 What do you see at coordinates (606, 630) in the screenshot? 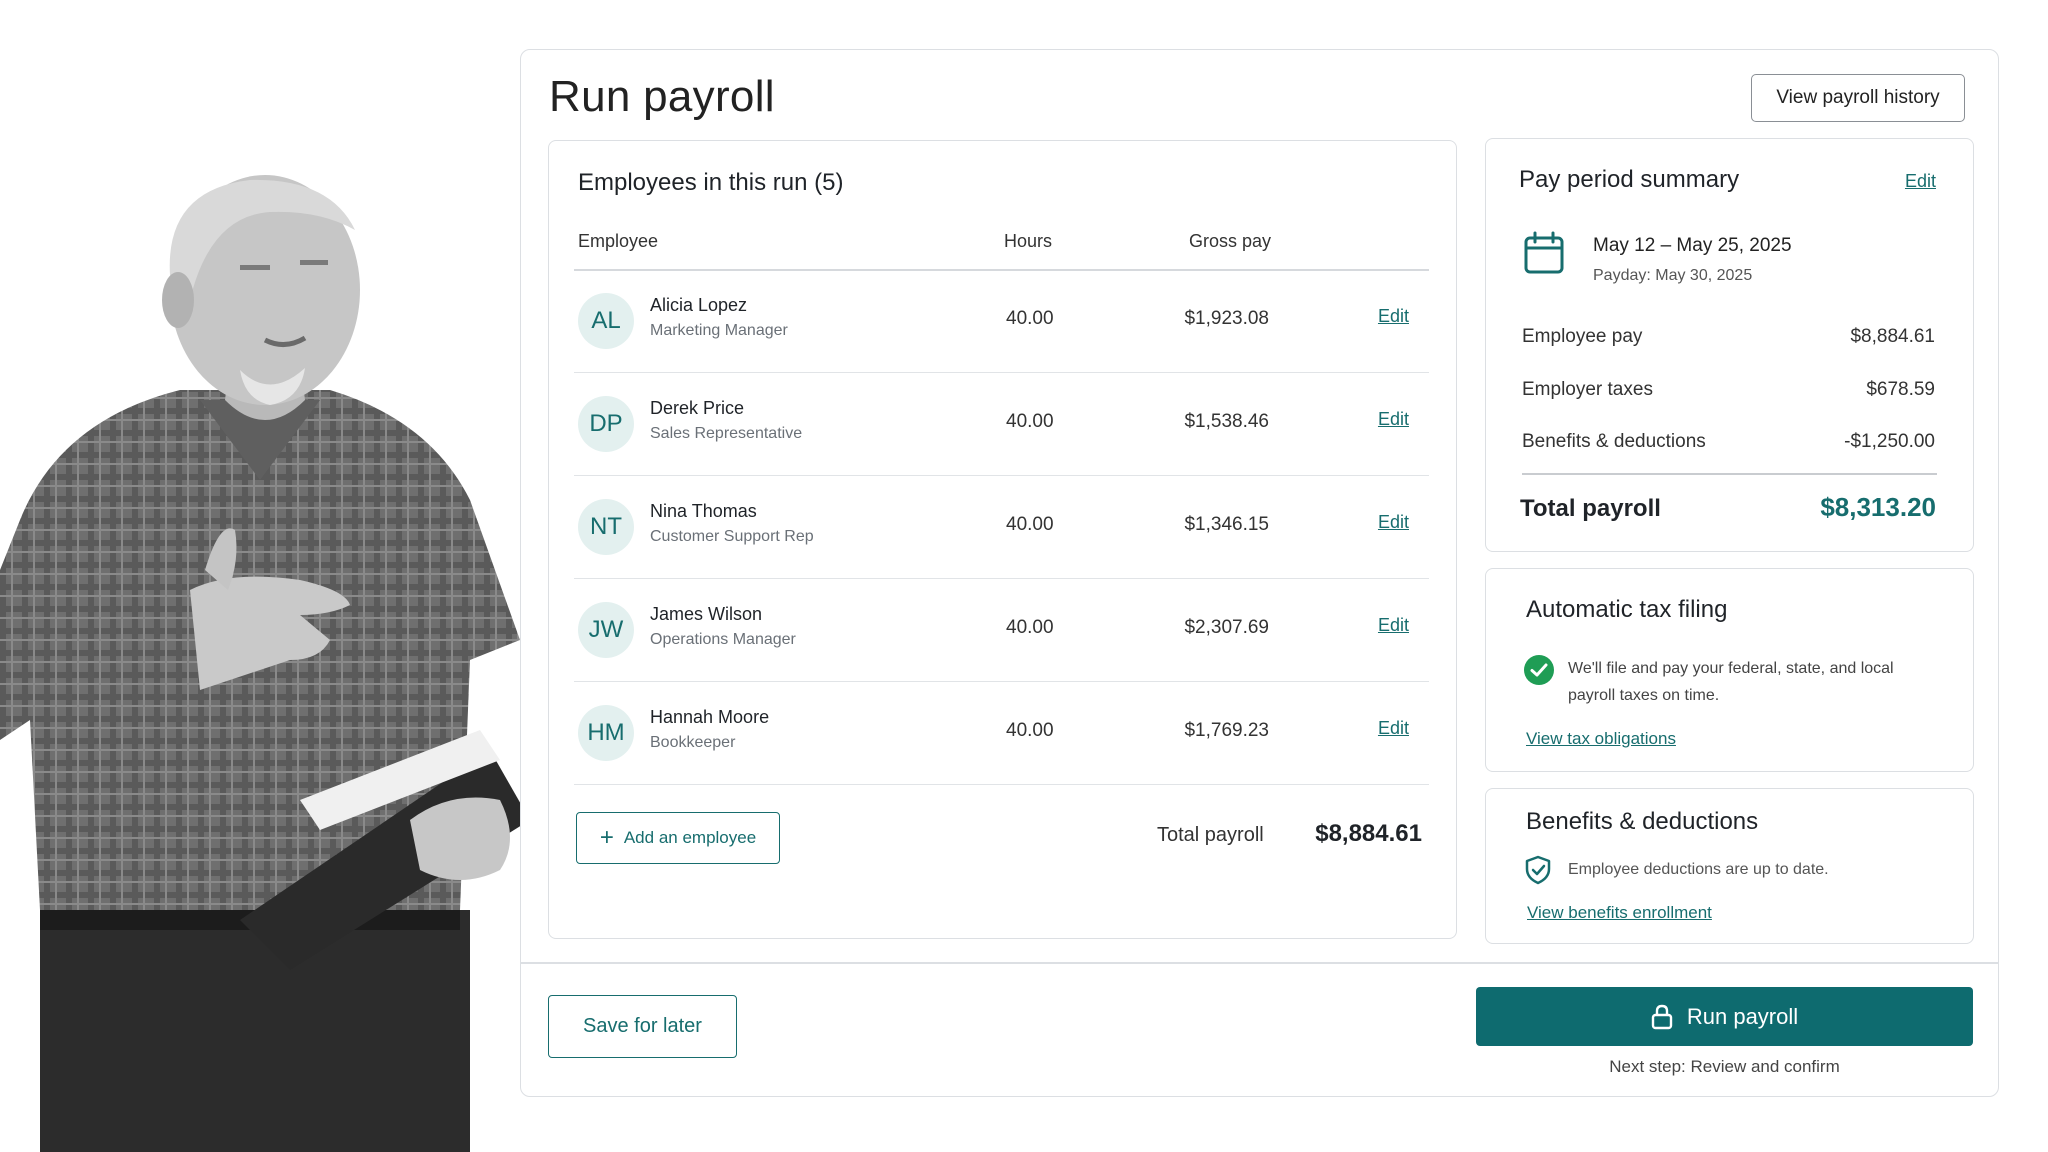
I see `avatar: JW` at bounding box center [606, 630].